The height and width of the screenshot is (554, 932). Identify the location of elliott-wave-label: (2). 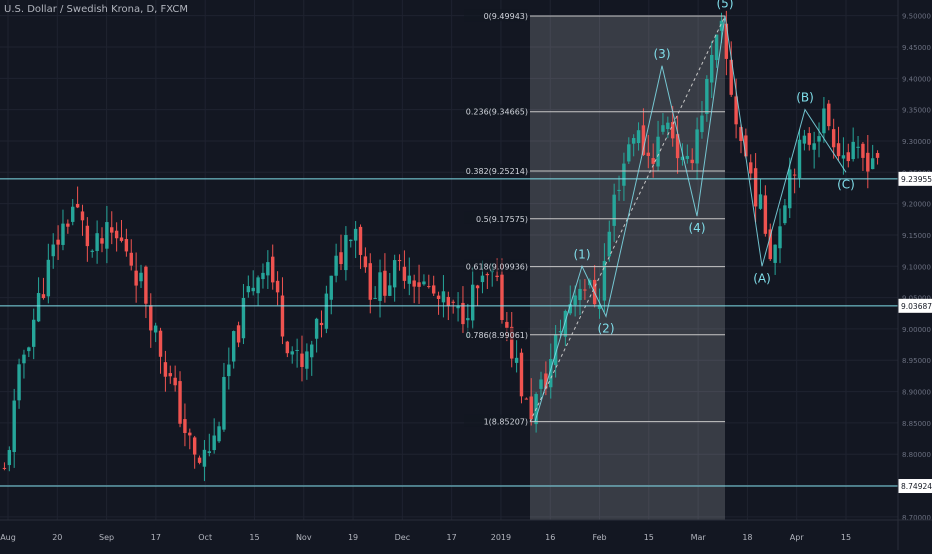
(606, 328).